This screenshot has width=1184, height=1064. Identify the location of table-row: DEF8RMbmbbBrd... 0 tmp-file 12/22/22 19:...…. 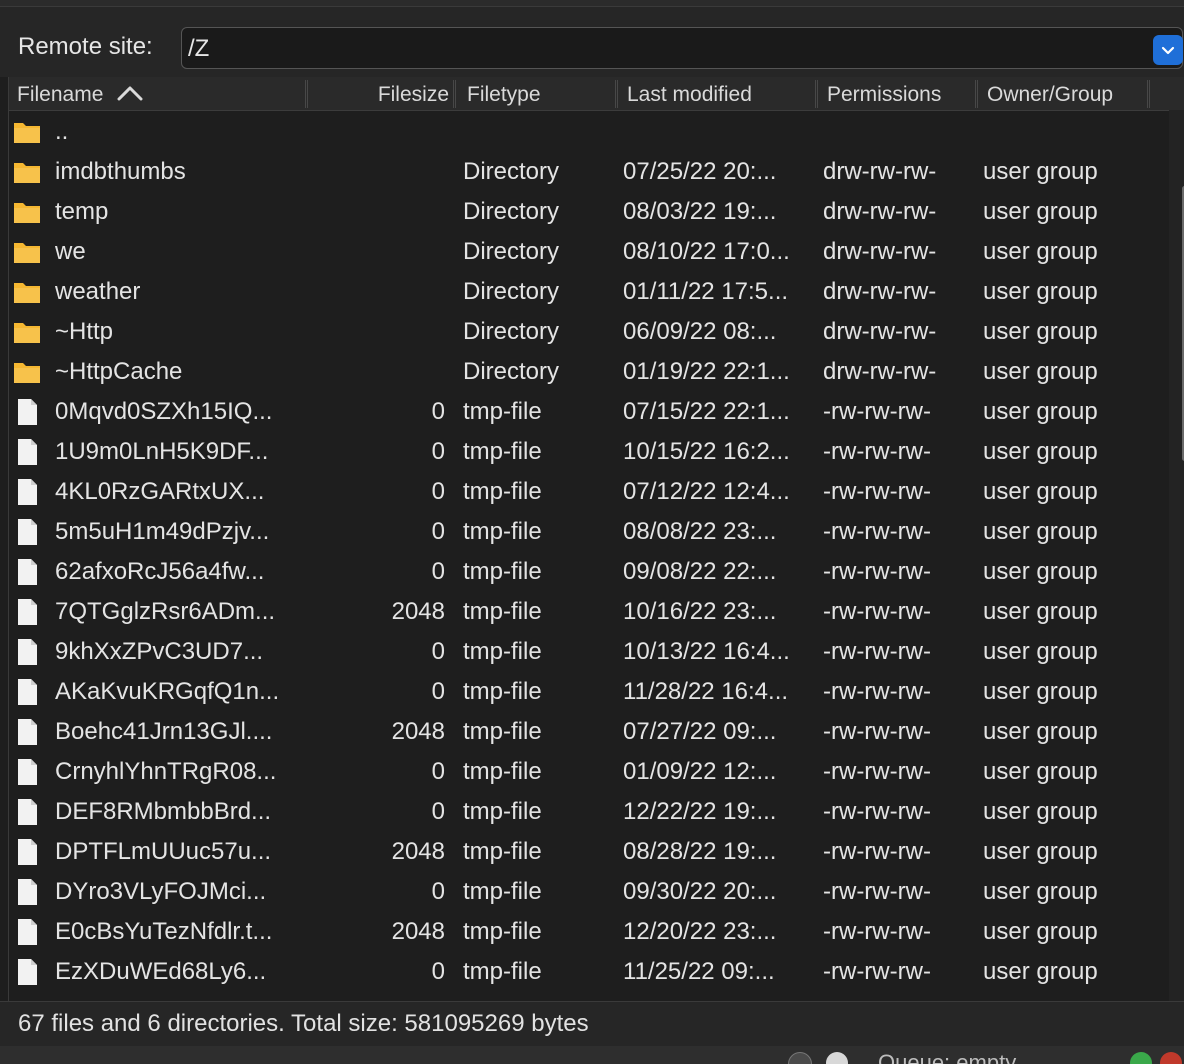
(589, 812).